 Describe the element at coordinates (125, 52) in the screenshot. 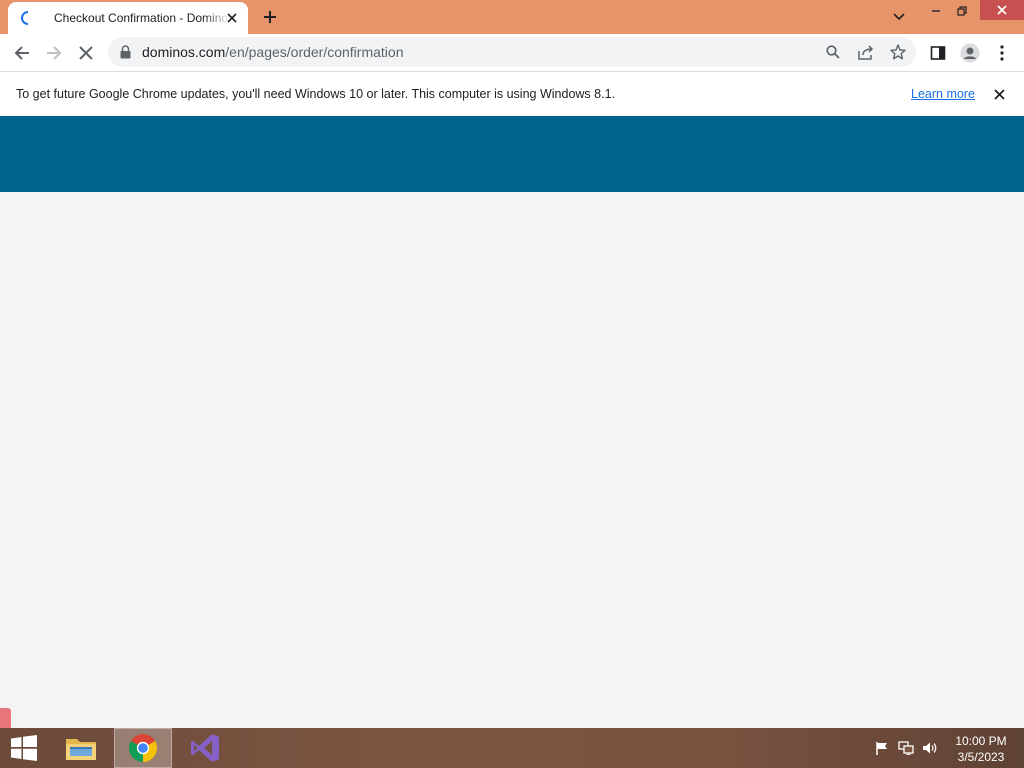

I see `lock-icon` at that location.